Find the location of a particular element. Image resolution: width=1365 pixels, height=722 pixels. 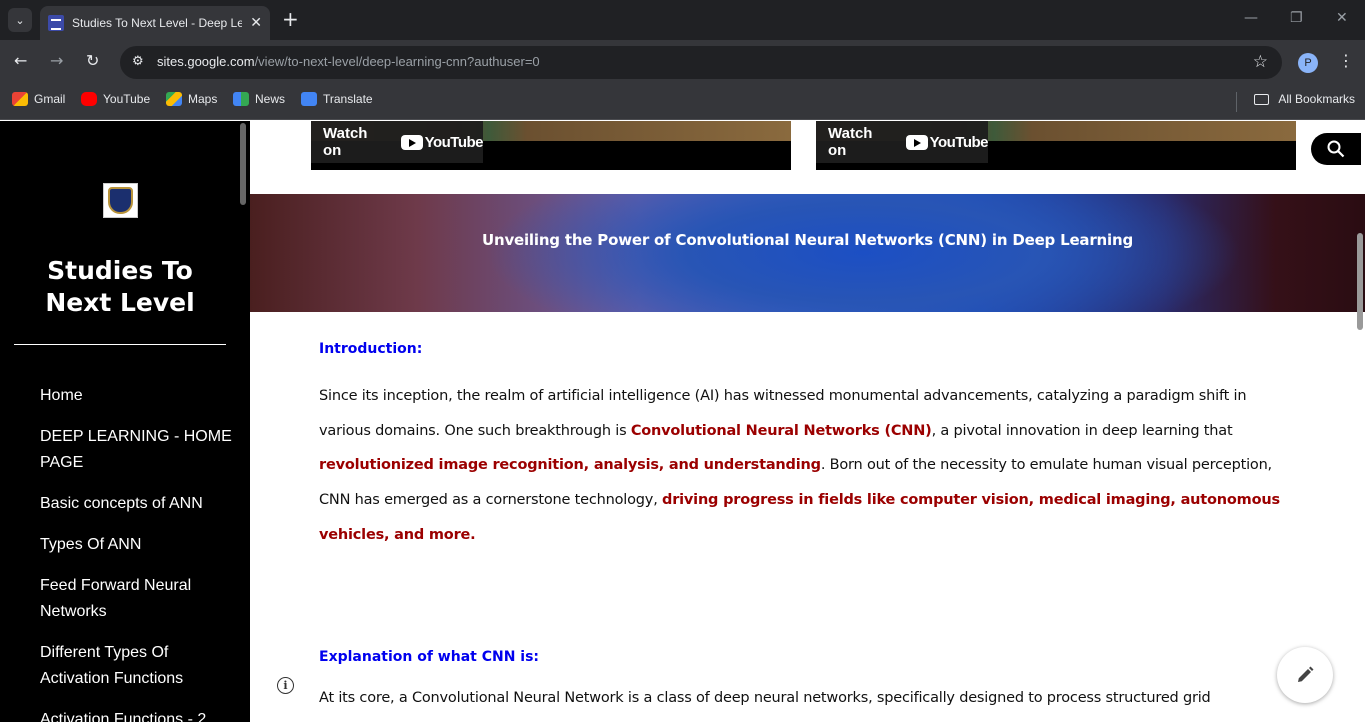

search-icon is located at coordinates (1336, 149).